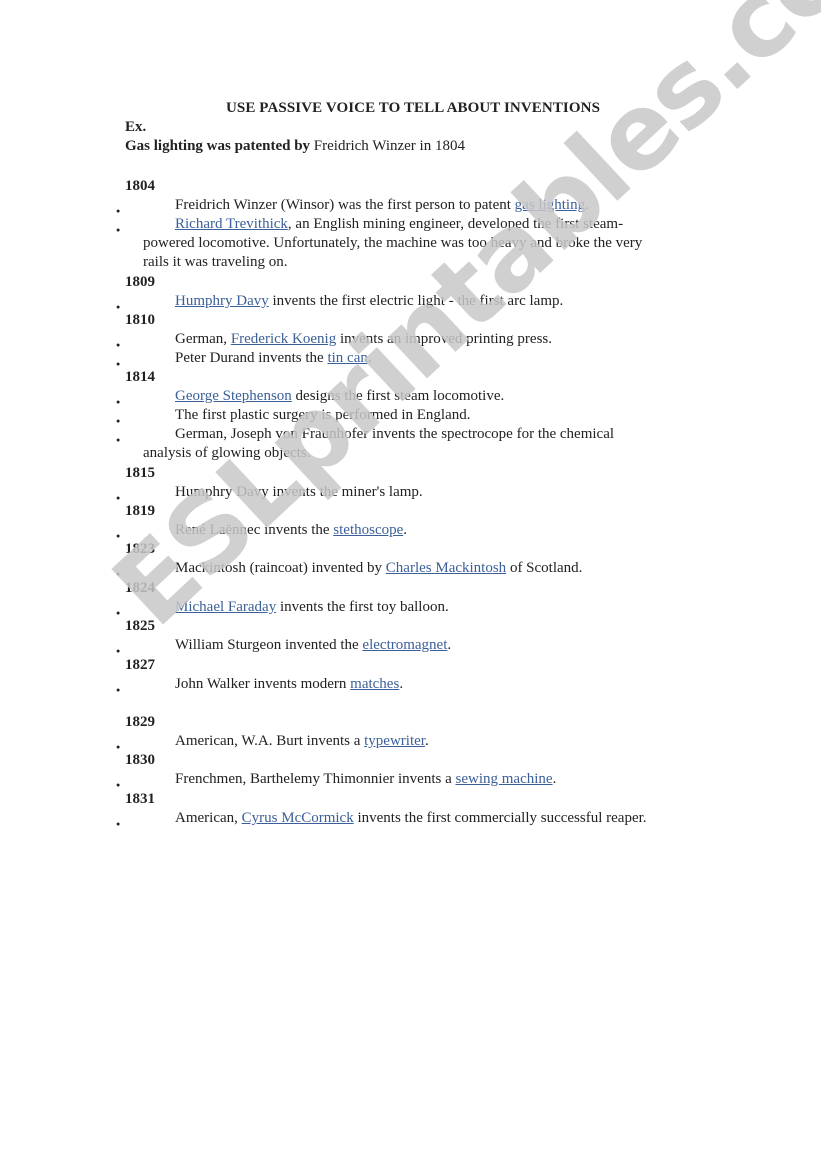  What do you see at coordinates (362, 607) in the screenshot?
I see `text-fragment: invents the first toy balloon.` at bounding box center [362, 607].